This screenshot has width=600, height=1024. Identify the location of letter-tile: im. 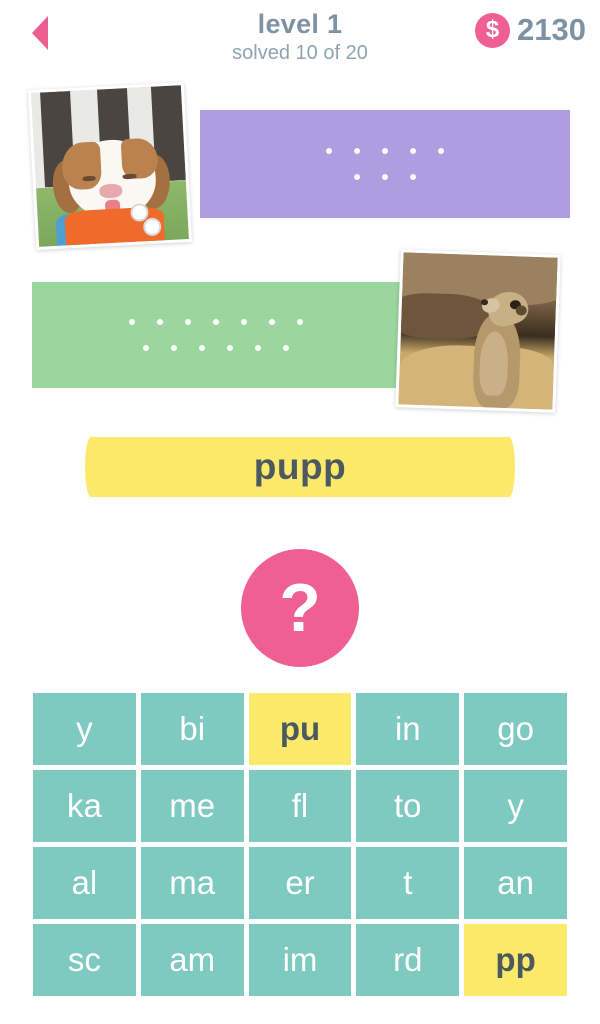
(300, 960).